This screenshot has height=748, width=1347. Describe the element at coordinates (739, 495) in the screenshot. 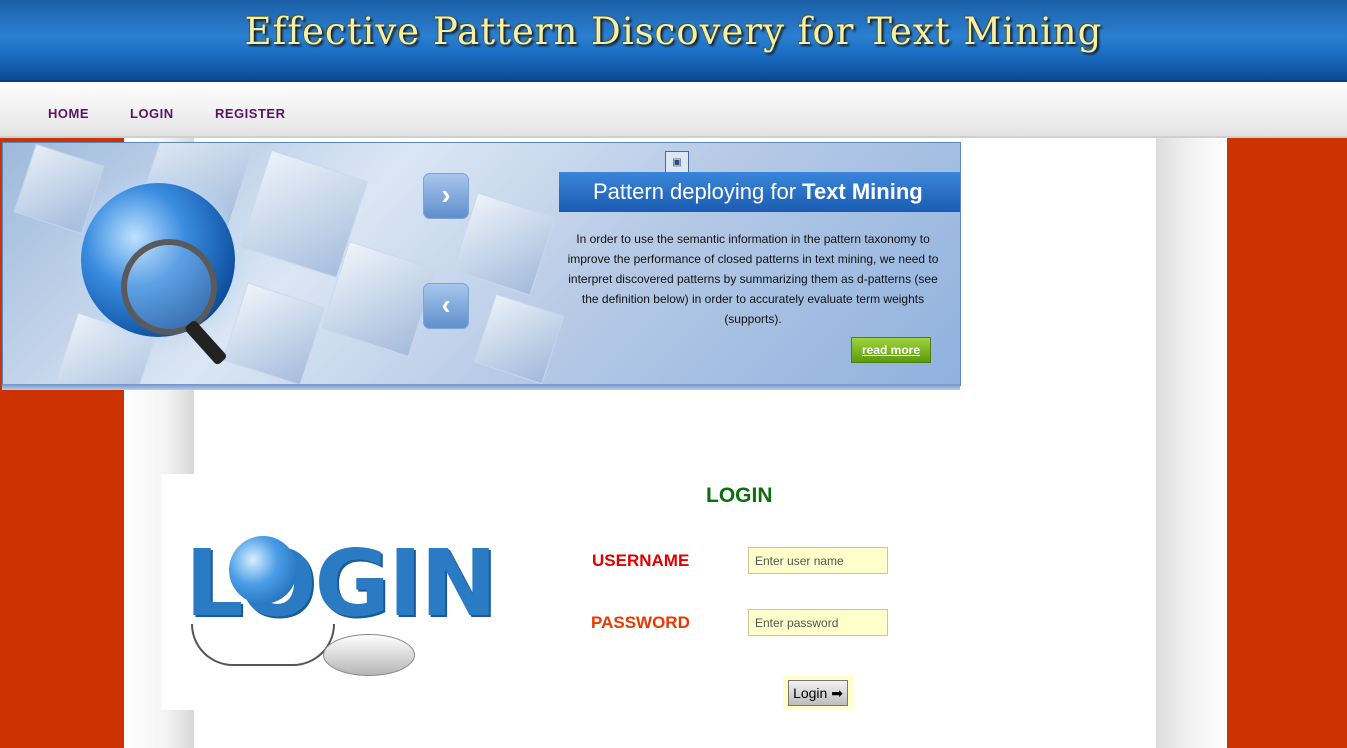

I see `login-form-title: LOGIN` at that location.